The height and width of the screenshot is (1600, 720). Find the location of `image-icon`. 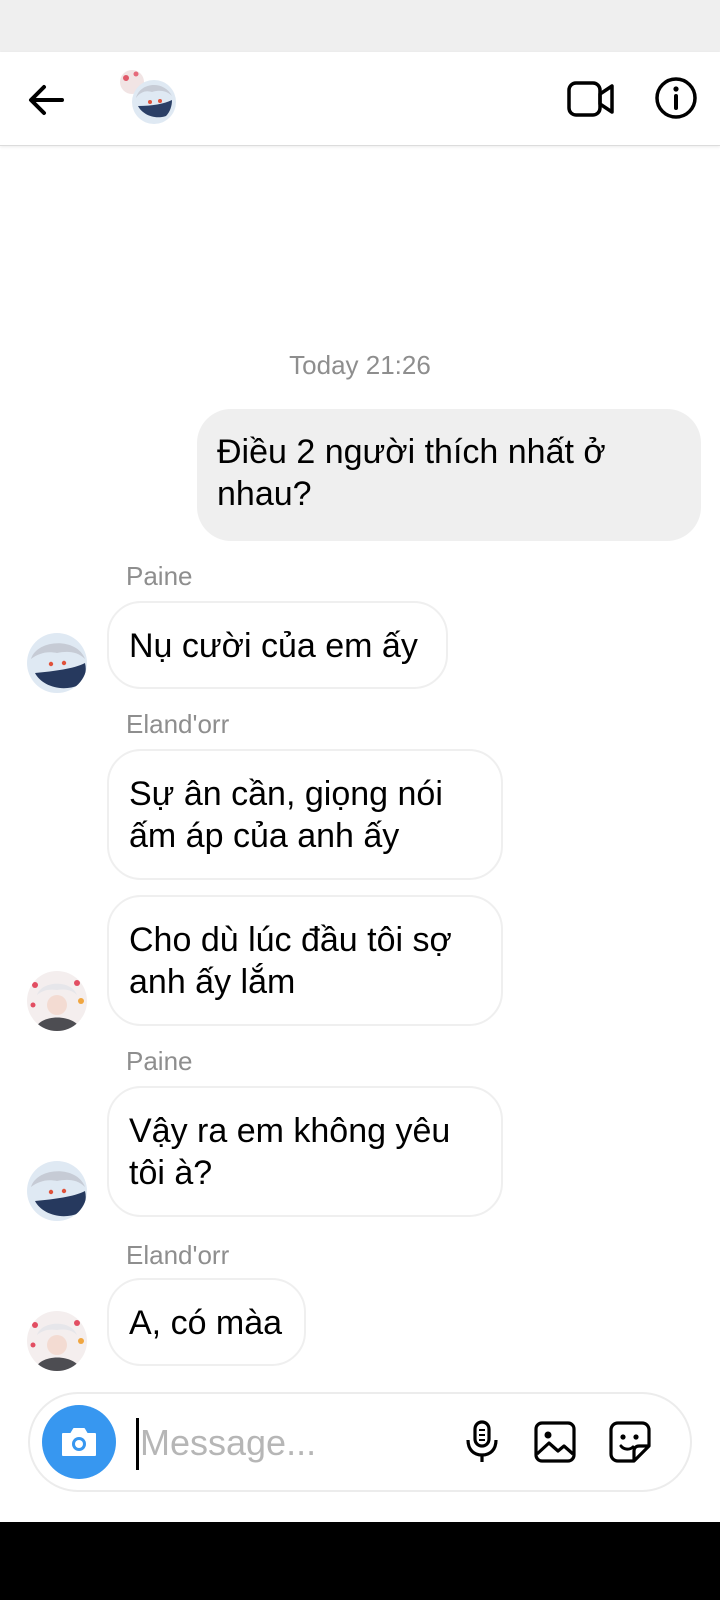

image-icon is located at coordinates (555, 1442).